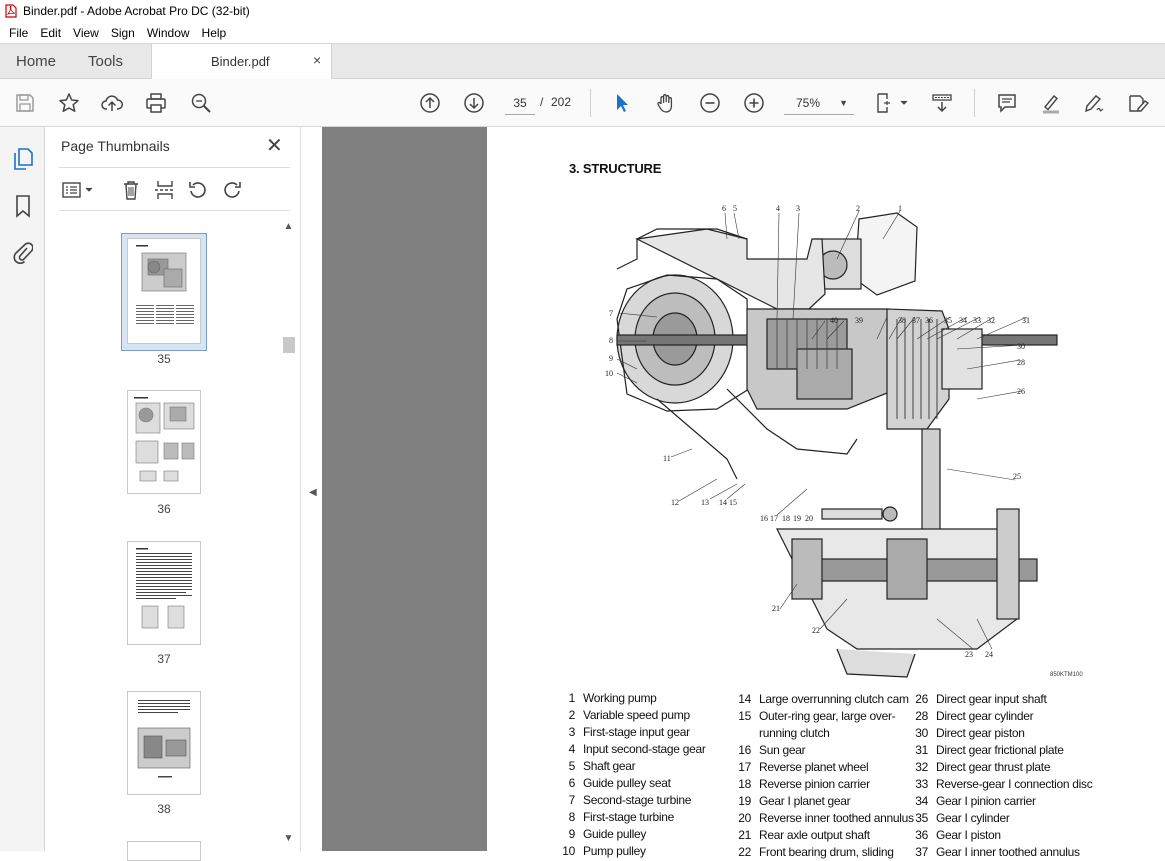 The height and width of the screenshot is (861, 1165). I want to click on zoom-select: 75% ▼, so click(819, 103).